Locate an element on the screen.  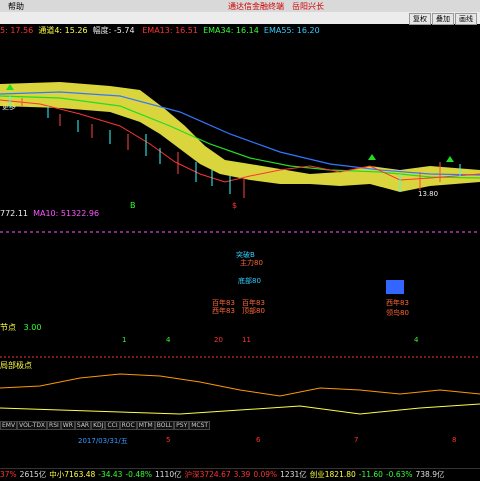
overlay-button: 叠加 is located at coordinates (443, 19).